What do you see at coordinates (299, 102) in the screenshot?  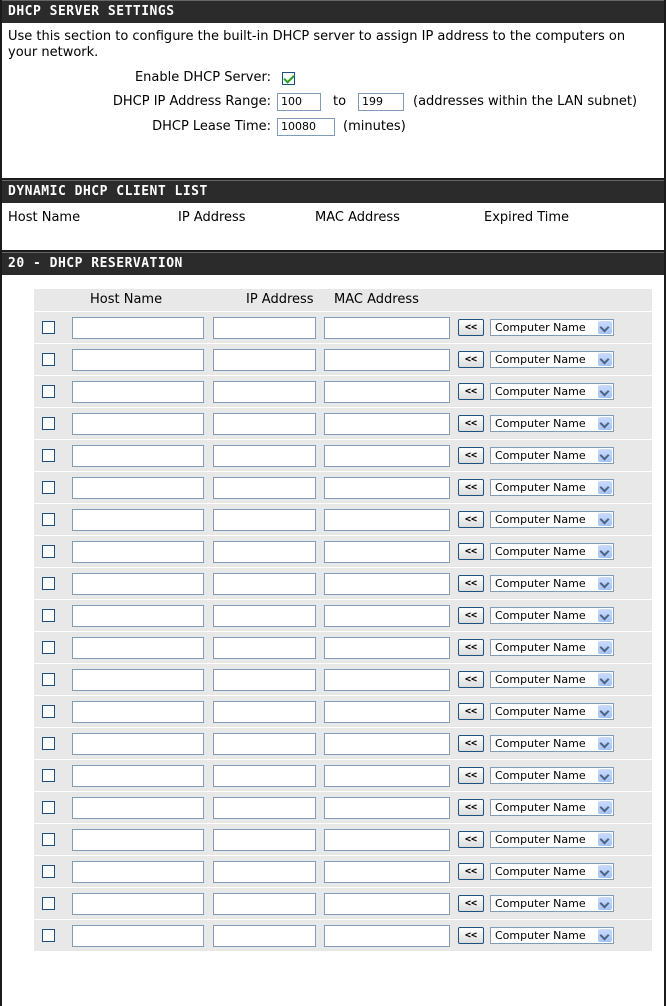 I see `range-start-input: 100` at bounding box center [299, 102].